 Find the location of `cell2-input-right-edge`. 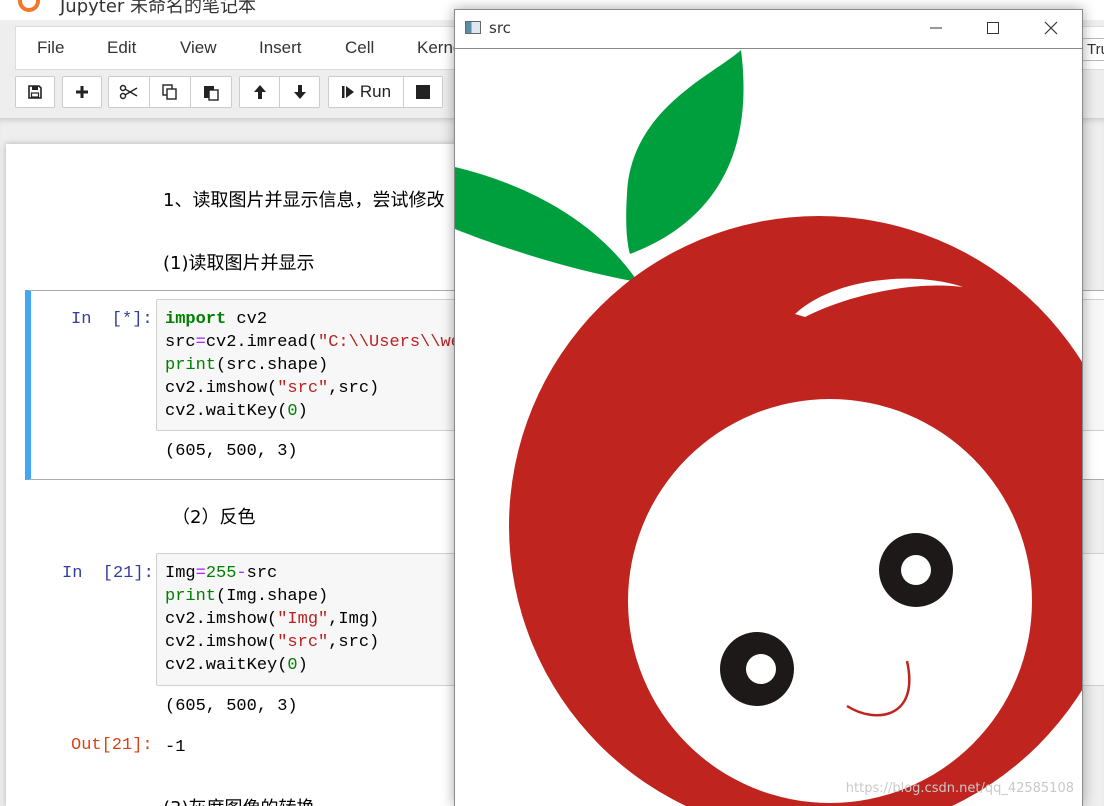

cell2-input-right-edge is located at coordinates (1092, 619).